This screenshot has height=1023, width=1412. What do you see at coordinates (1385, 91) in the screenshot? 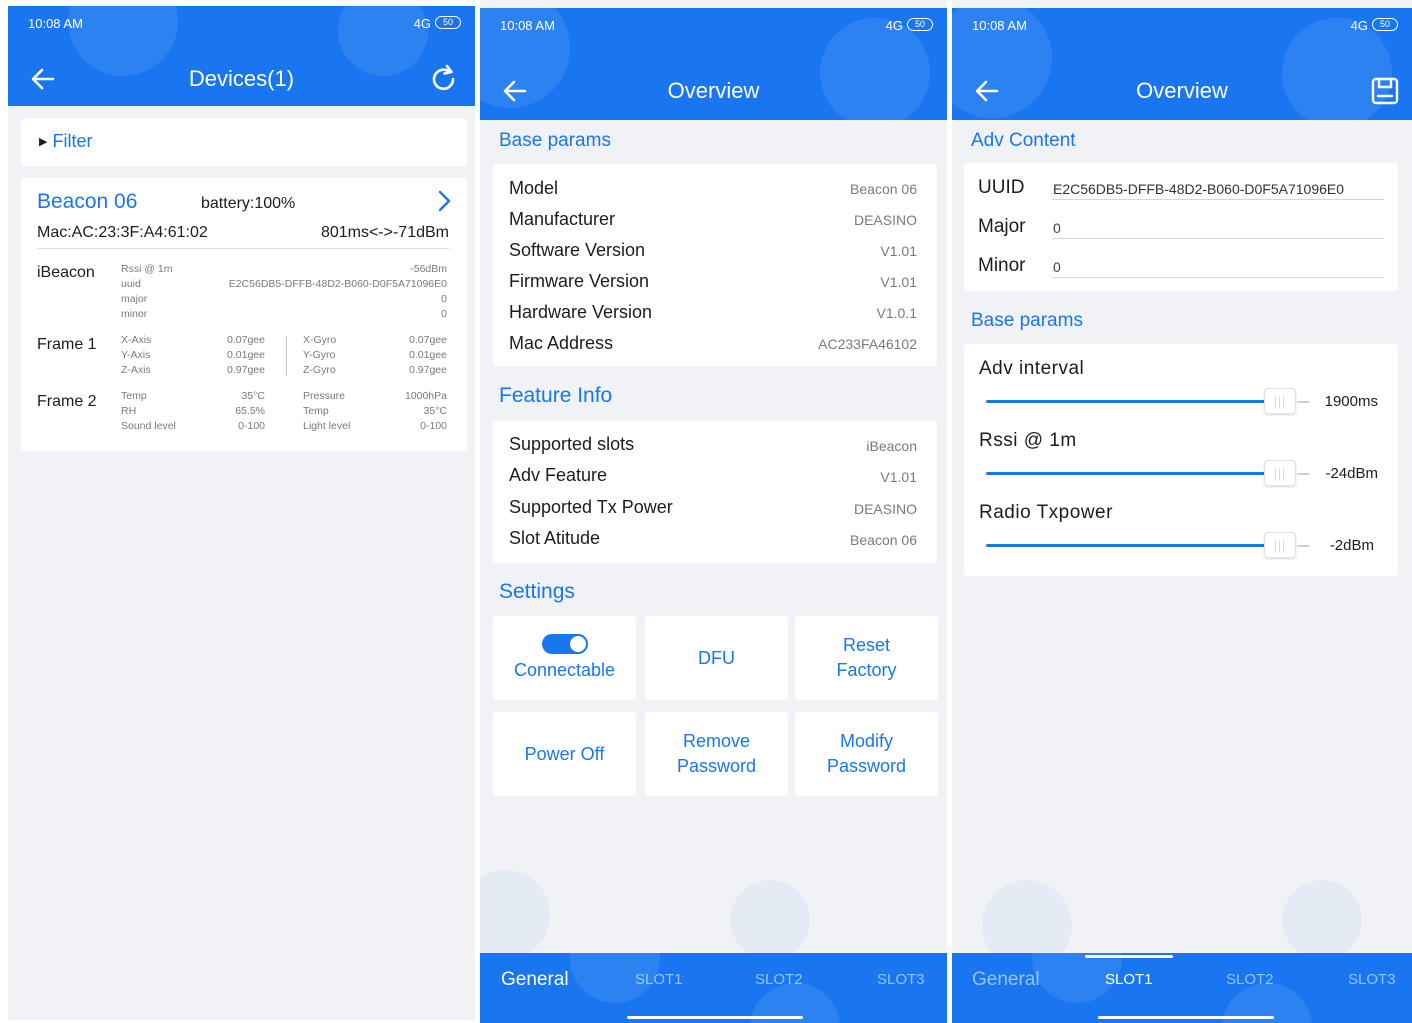
I see `save-icon` at bounding box center [1385, 91].